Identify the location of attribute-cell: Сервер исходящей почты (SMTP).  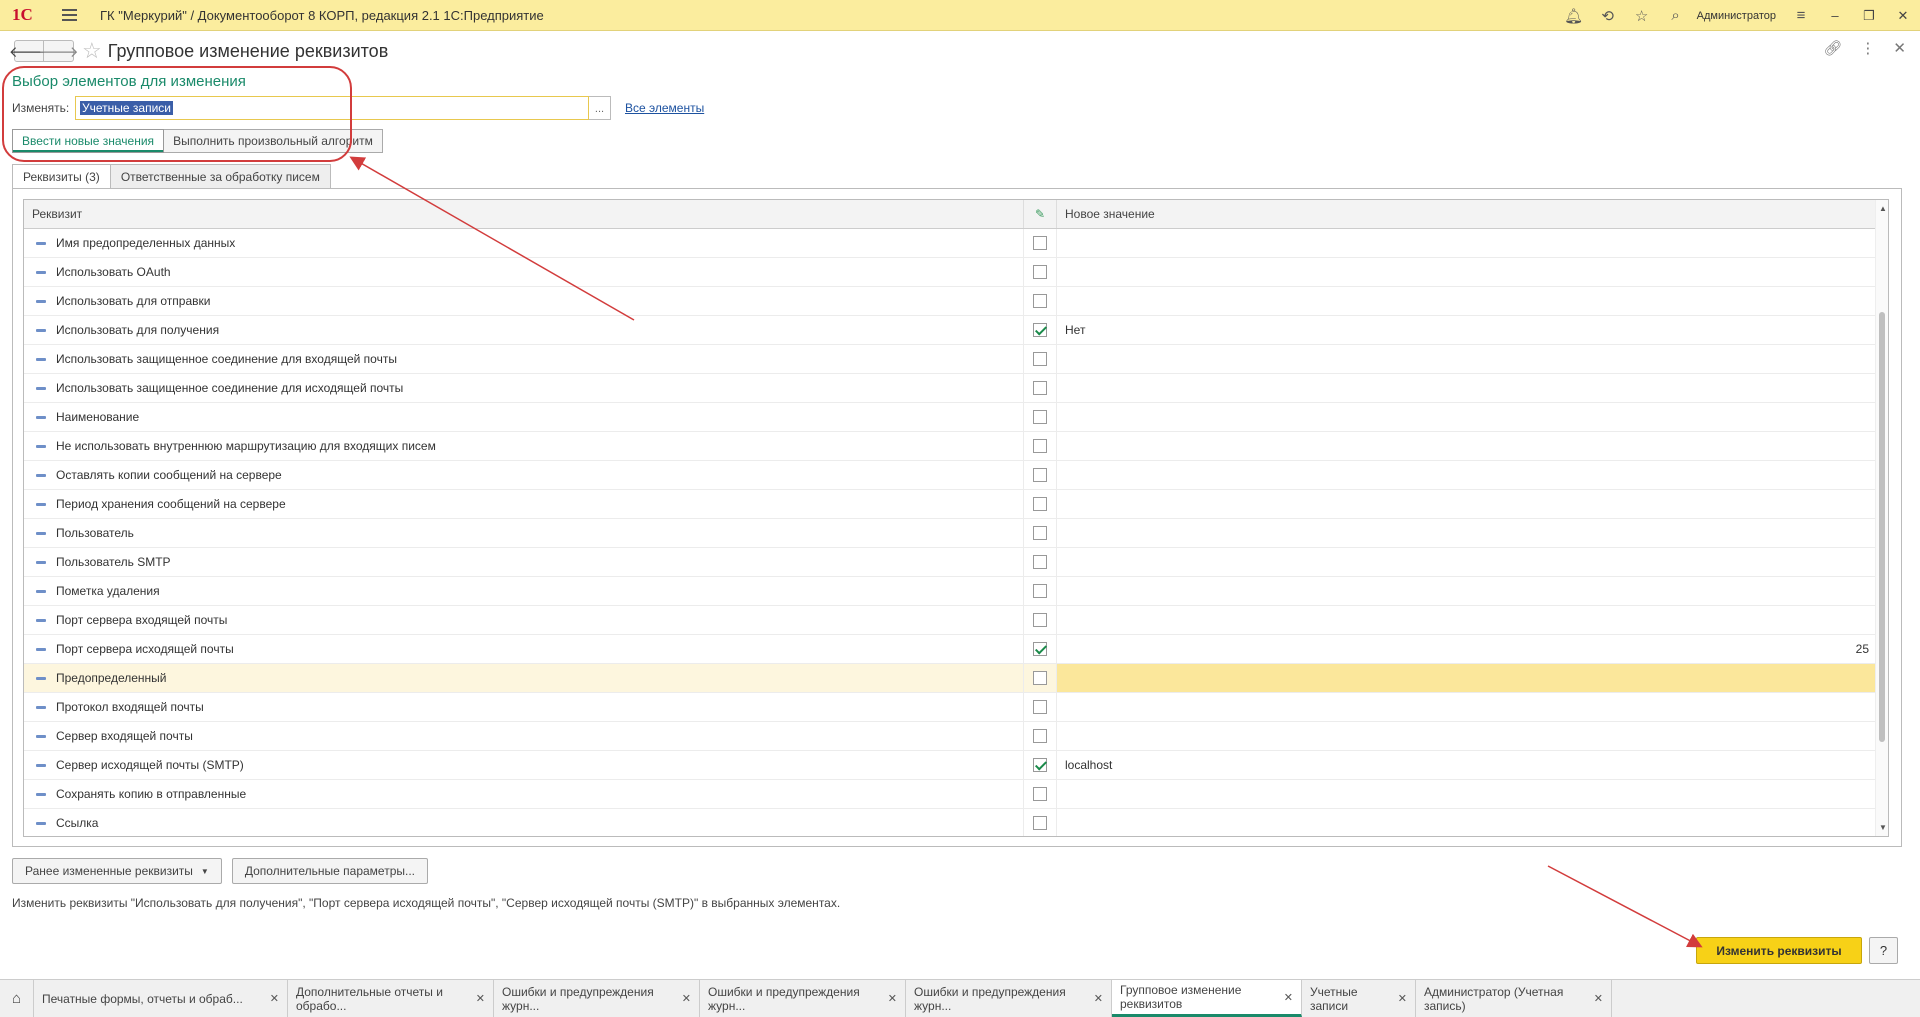
(524, 765).